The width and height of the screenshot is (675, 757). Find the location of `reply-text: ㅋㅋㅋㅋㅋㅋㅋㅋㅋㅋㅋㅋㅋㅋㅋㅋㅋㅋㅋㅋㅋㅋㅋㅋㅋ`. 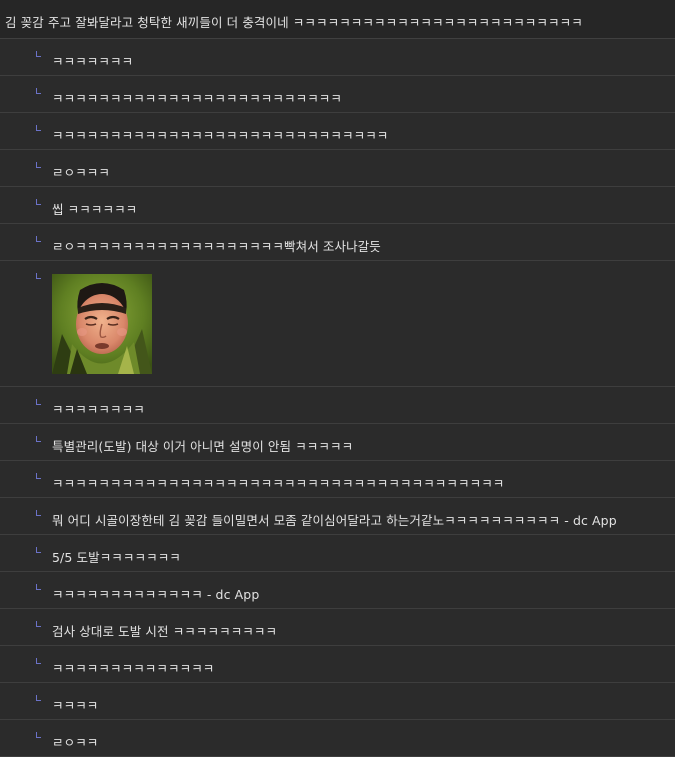

reply-text: ㅋㅋㅋㅋㅋㅋㅋㅋㅋㅋㅋㅋㅋㅋㅋㅋㅋㅋㅋㅋㅋㅋㅋㅋㅋ is located at coordinates (197, 98).